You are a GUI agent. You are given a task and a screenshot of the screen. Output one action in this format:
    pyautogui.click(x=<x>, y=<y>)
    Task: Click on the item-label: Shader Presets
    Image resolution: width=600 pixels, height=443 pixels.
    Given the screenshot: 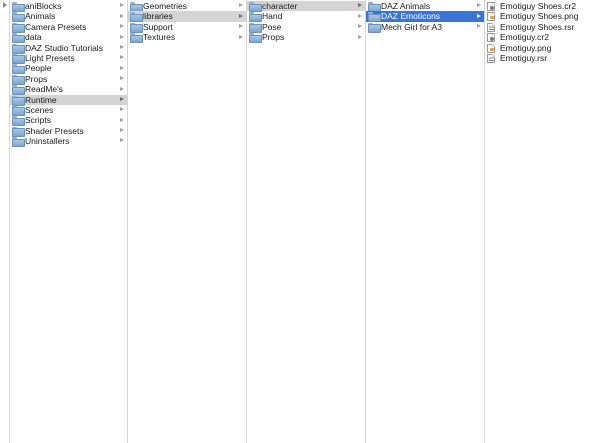 What is the action you would take?
    pyautogui.click(x=54, y=130)
    